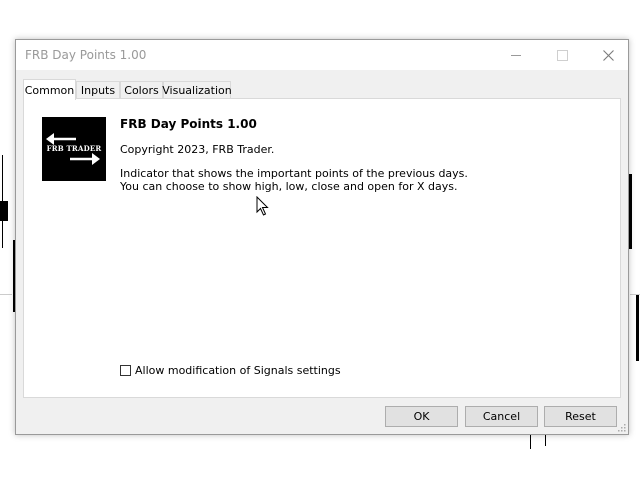  Describe the element at coordinates (501, 416) in the screenshot. I see `cancel-button: Cancel` at that location.